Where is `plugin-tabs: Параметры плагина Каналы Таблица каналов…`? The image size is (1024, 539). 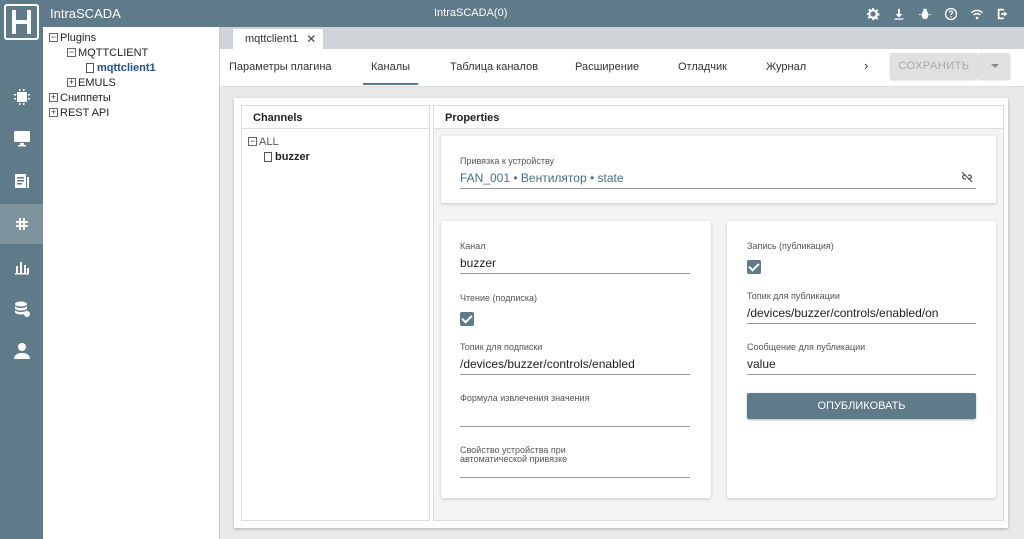
plugin-tabs: Параметры плагина Каналы Таблица каналов… is located at coordinates (622, 68).